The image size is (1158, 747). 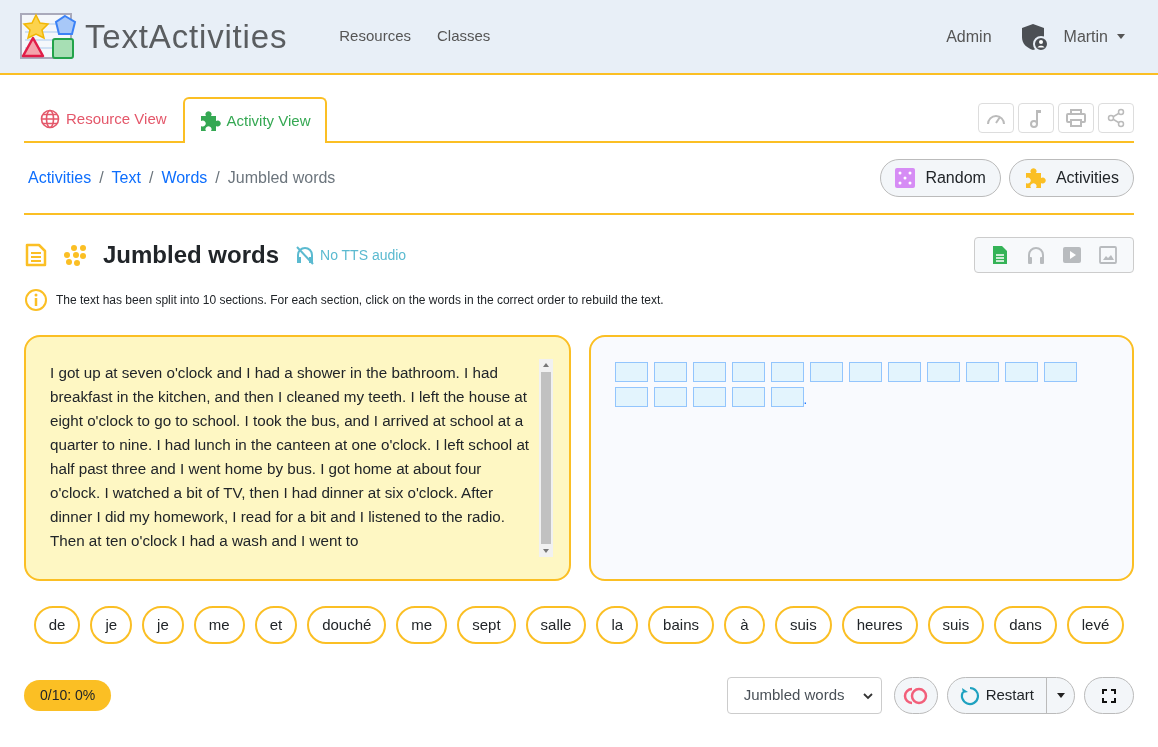 I want to click on fullscreen-button, so click(x=1109, y=695).